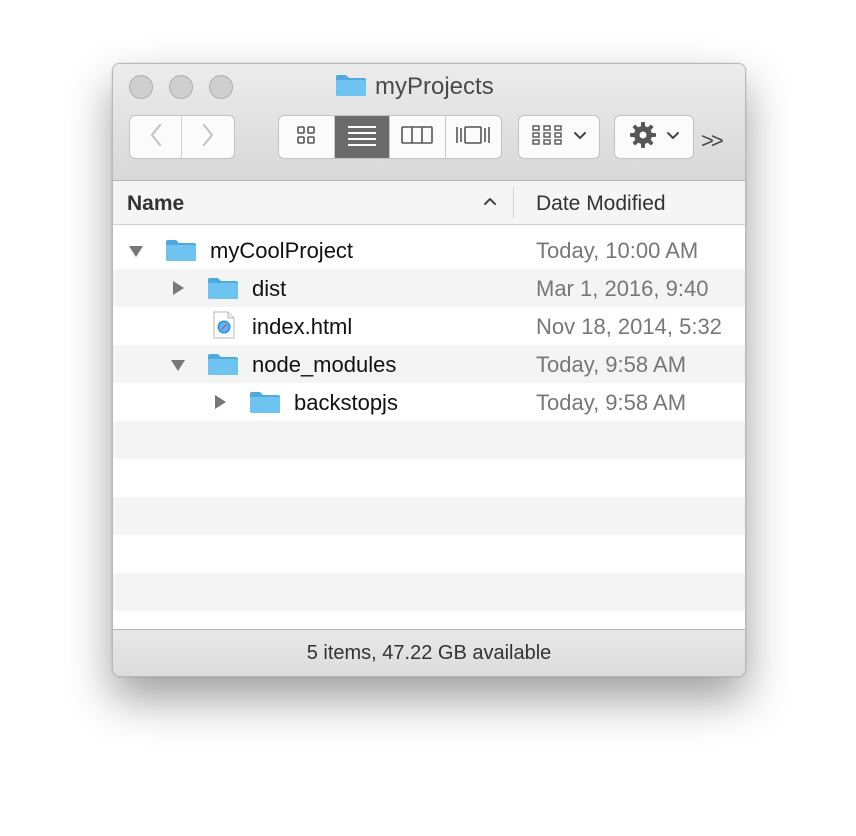 The image size is (856, 836). What do you see at coordinates (141, 87) in the screenshot?
I see `close-button` at bounding box center [141, 87].